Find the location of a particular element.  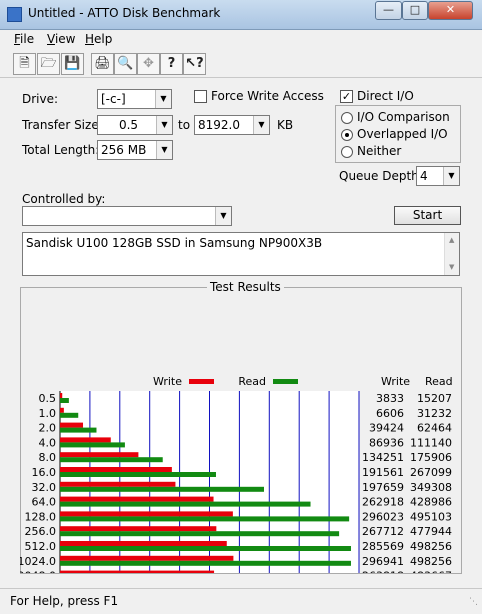

read-value: 477944 is located at coordinates (431, 531).